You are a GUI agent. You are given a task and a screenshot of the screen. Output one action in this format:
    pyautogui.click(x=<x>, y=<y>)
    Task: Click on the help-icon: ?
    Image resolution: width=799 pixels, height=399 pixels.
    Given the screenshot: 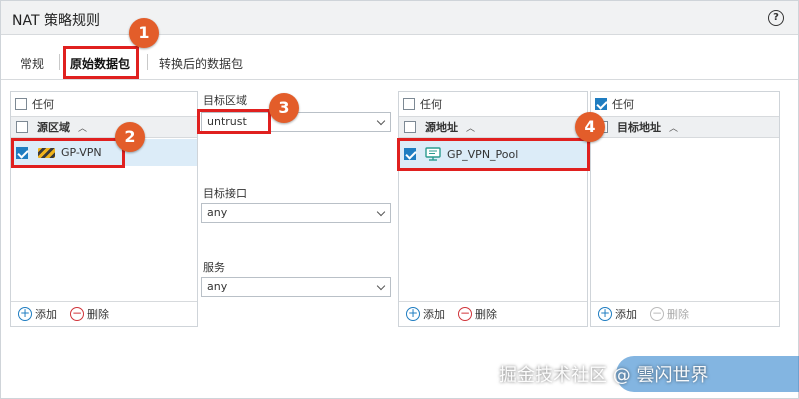 What is the action you would take?
    pyautogui.click(x=776, y=18)
    